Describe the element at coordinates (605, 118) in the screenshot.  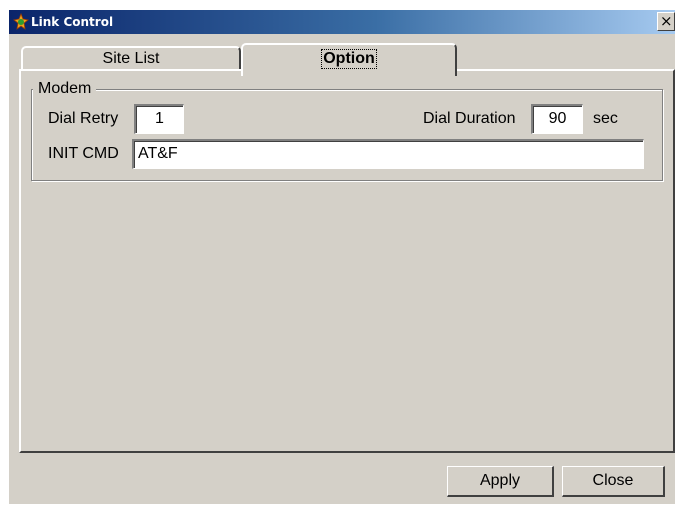
I see `dial-duration-unit: sec` at that location.